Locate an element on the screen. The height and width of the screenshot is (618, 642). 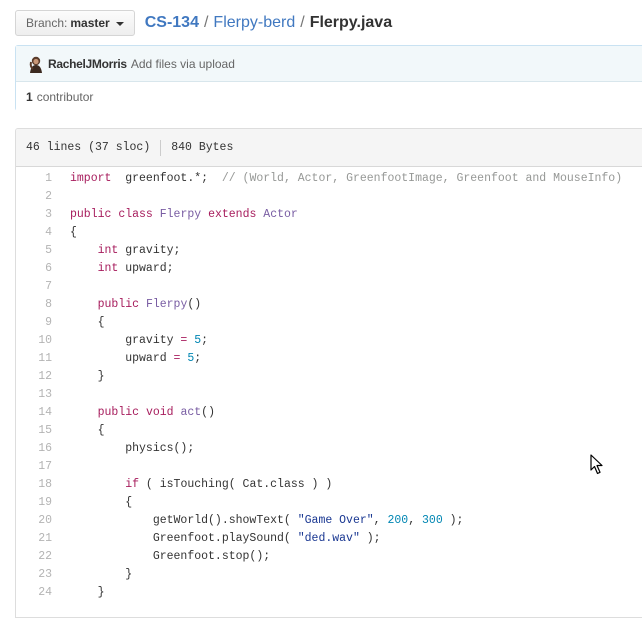
code-text: gravity = 5; is located at coordinates (339, 341).